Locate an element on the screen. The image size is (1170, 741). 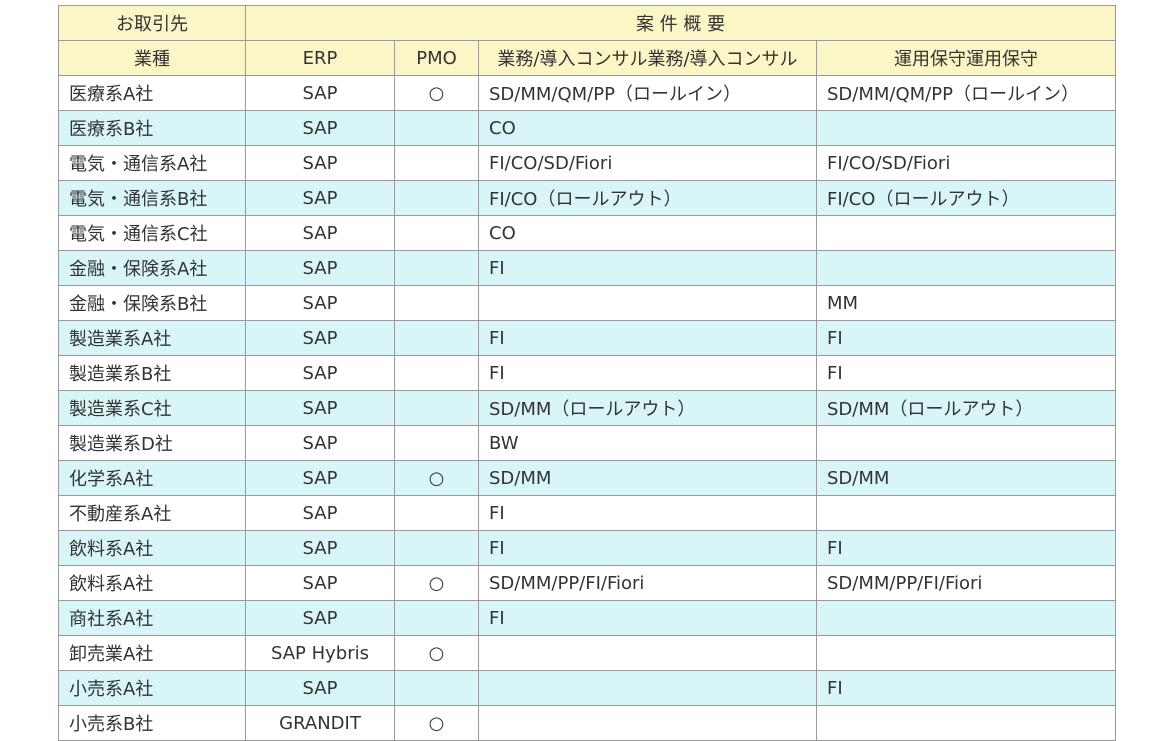
table-row: 製造業系B社 SAP FI FI is located at coordinates (587, 373).